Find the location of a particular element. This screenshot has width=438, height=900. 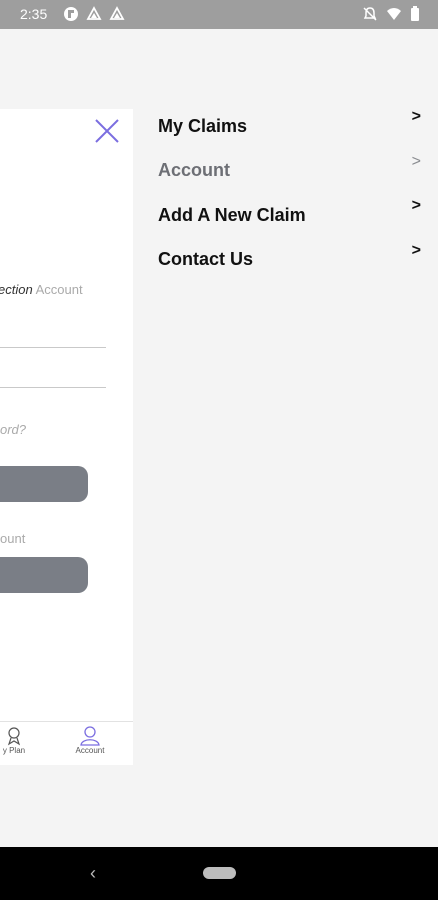

home-pill is located at coordinates (219, 873).